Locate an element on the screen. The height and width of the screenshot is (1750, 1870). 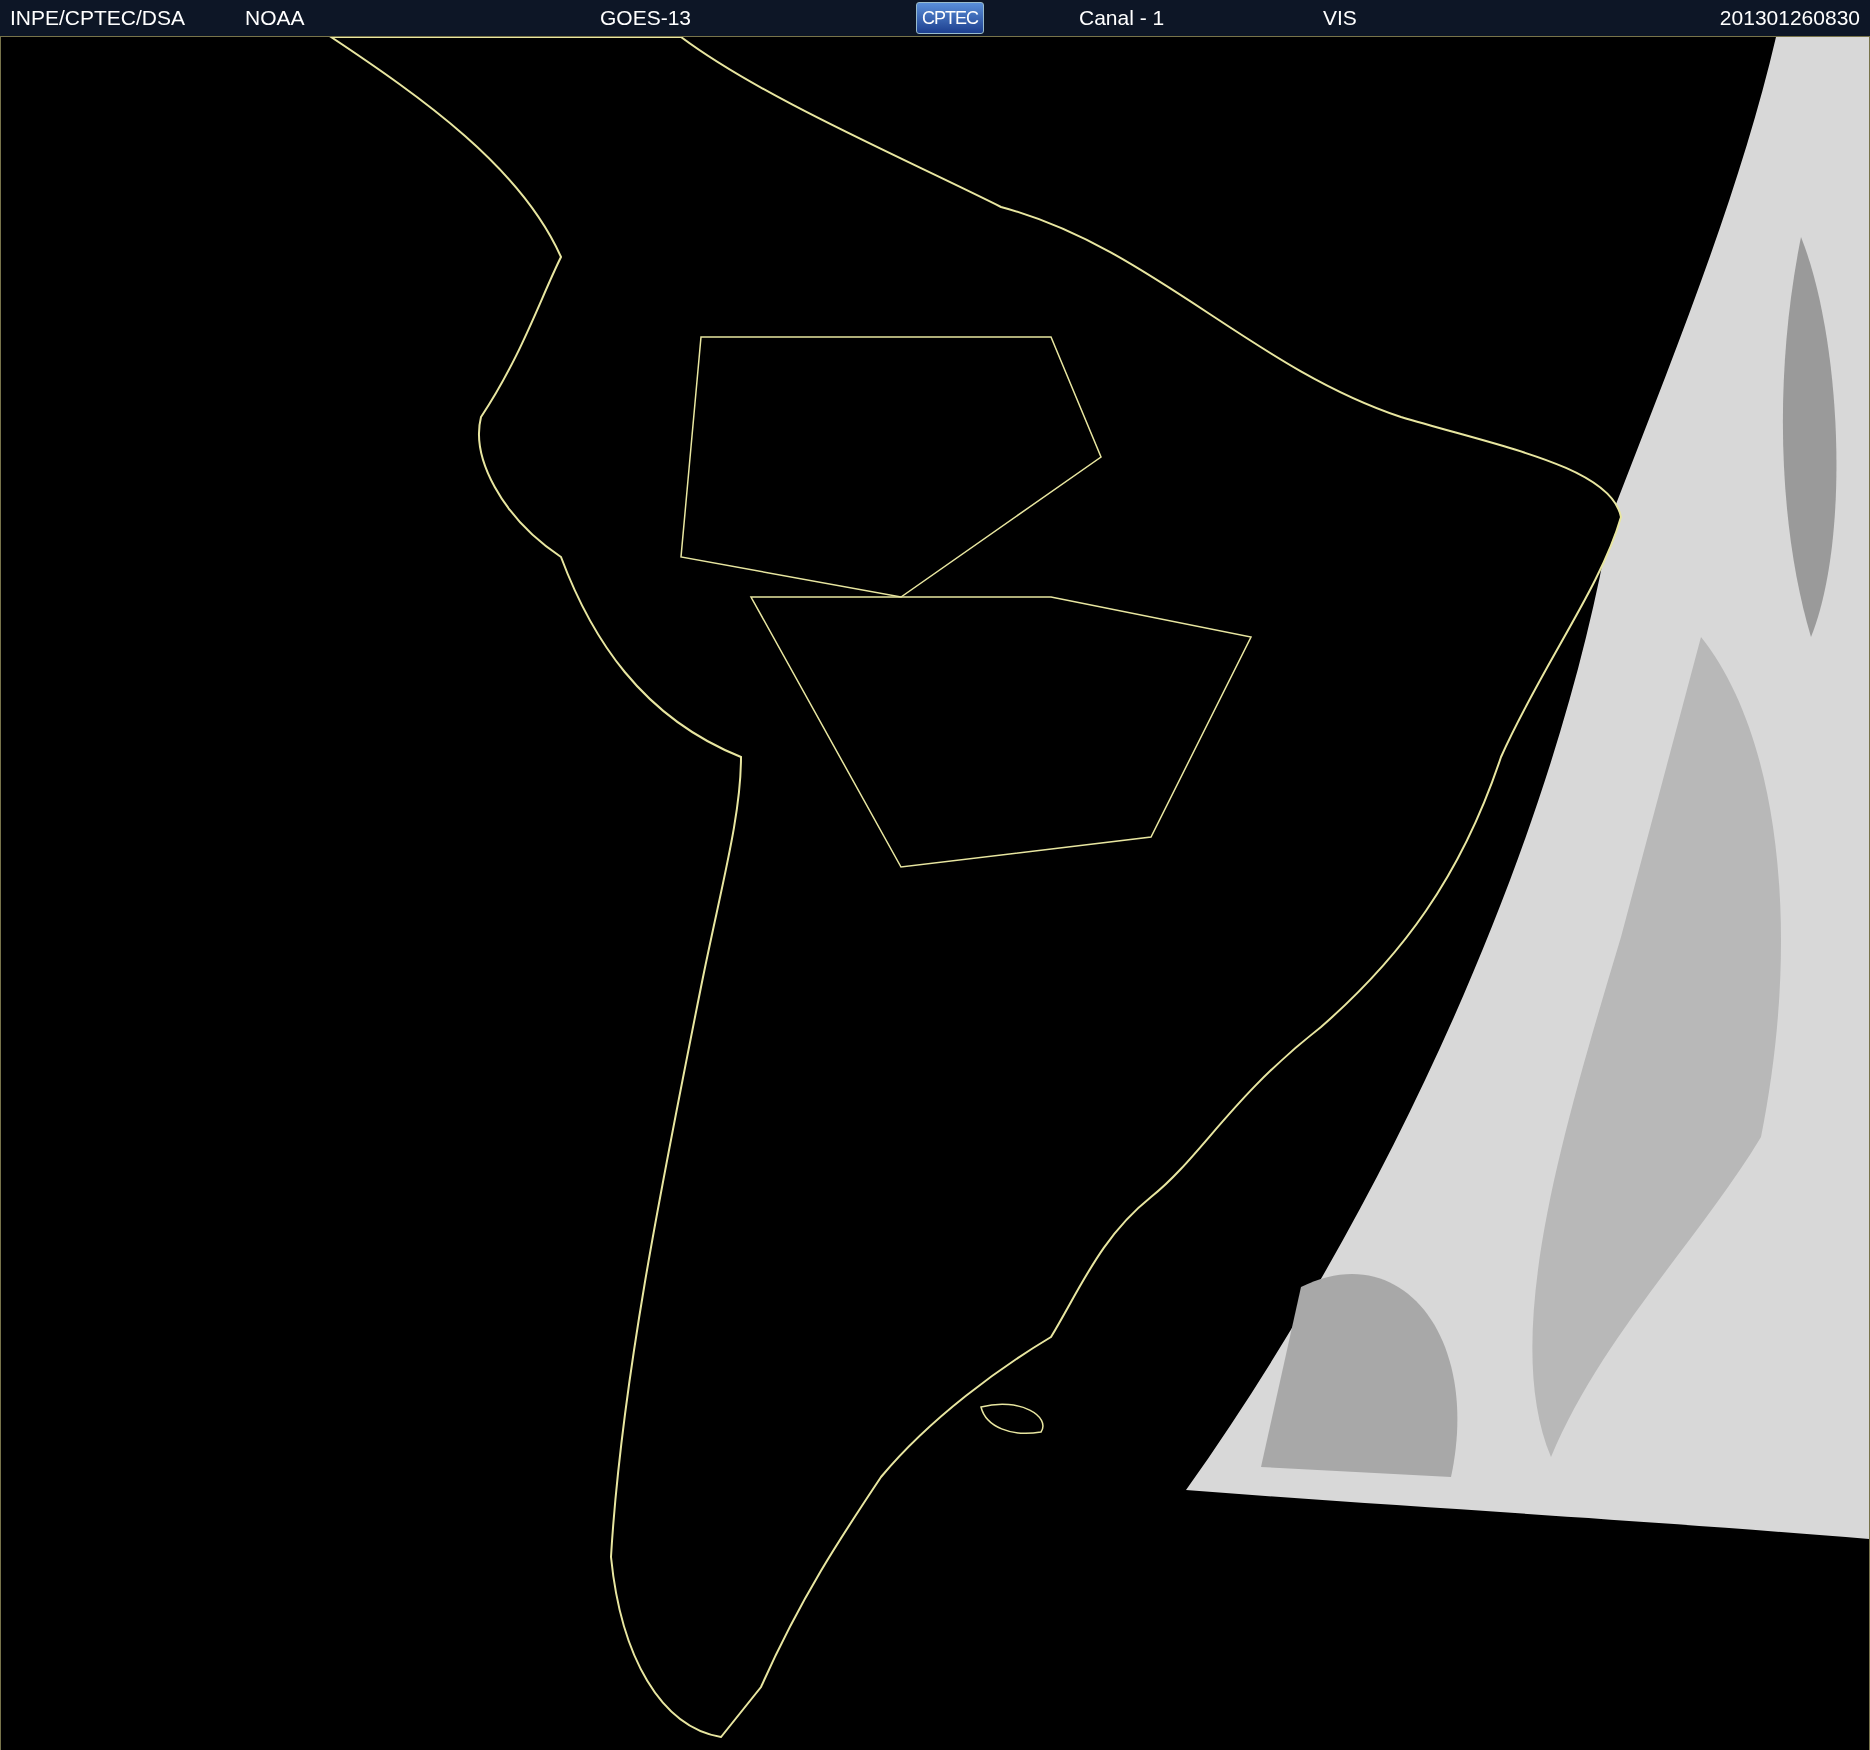
timestamp-label: 201301260830 is located at coordinates (1789, 18).